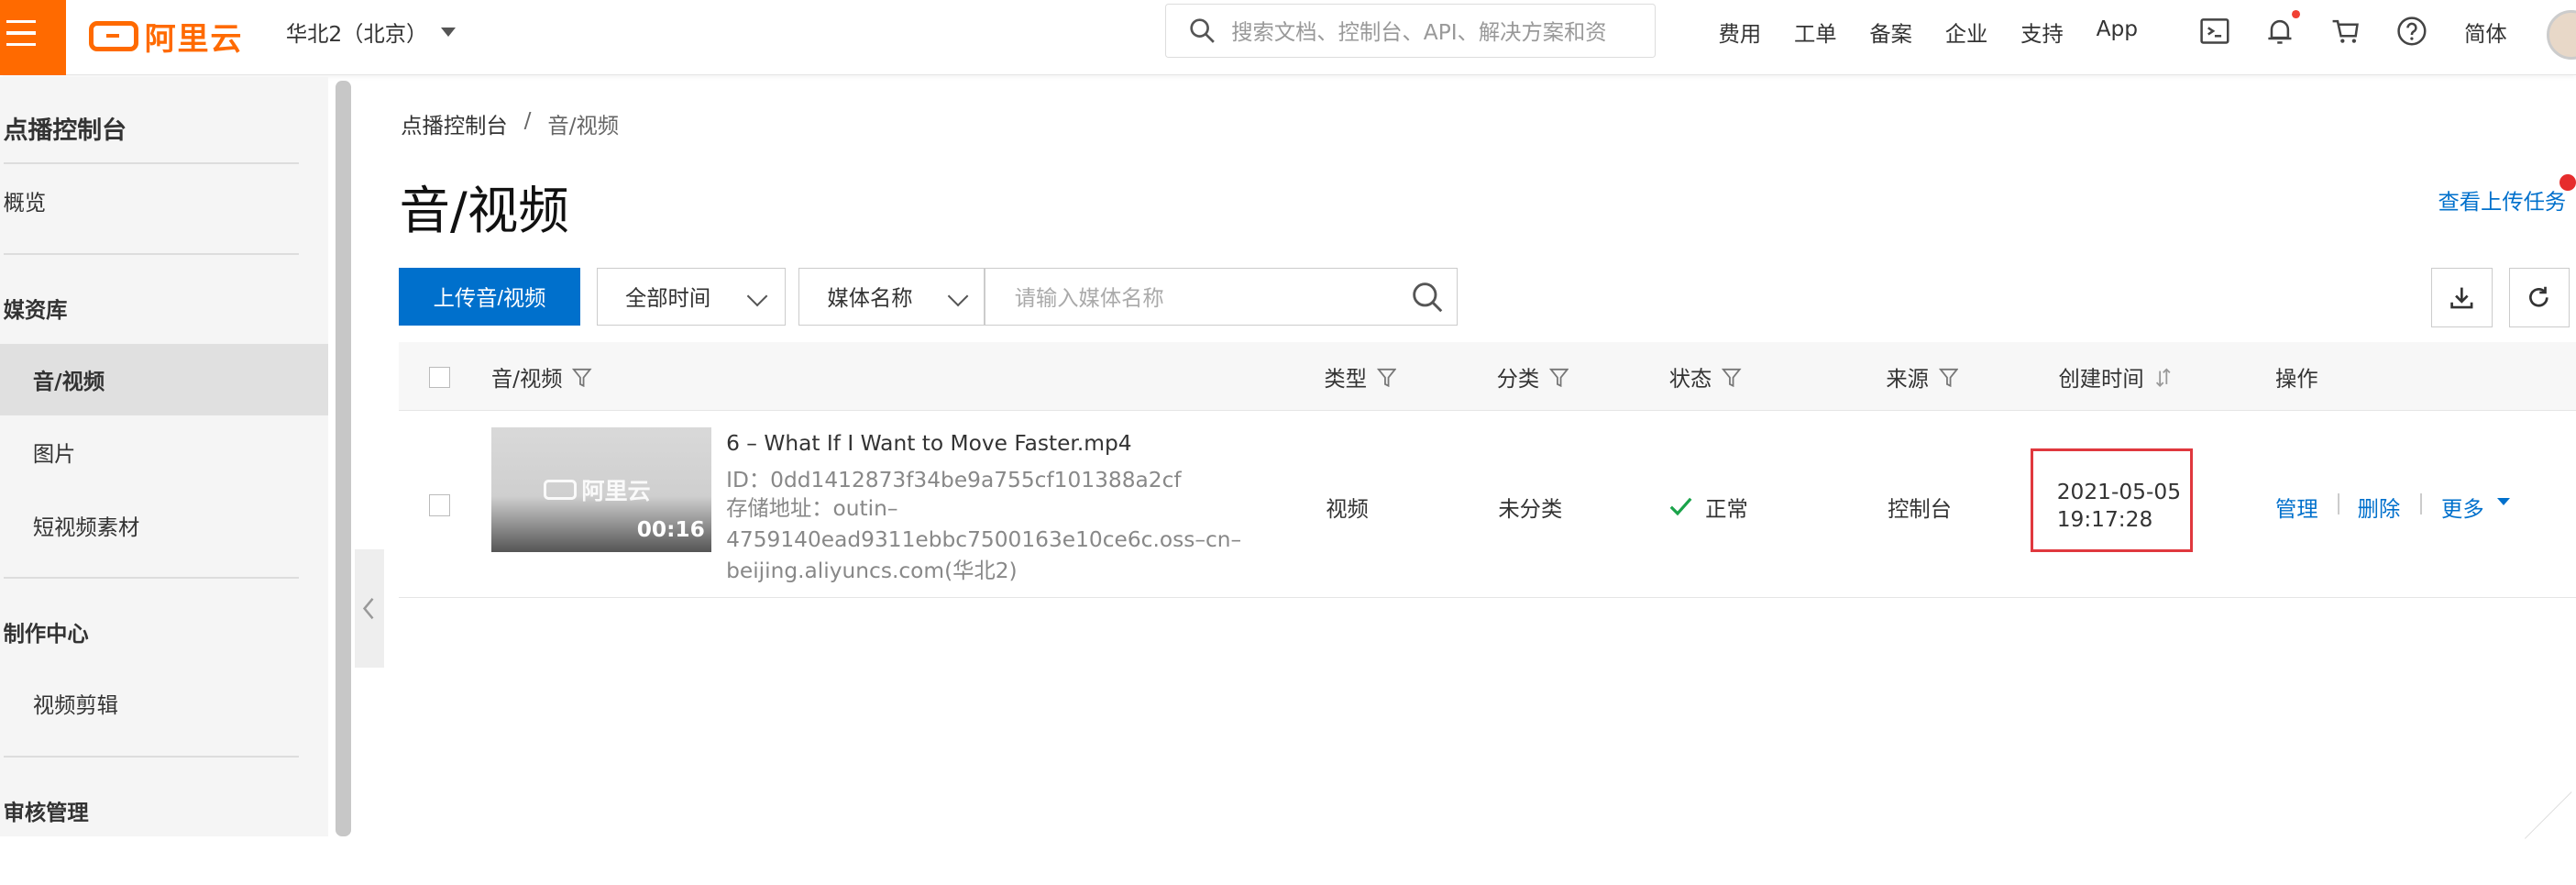  Describe the element at coordinates (164, 526) in the screenshot. I see `sidebar-item-short-video: 短视频素材` at that location.